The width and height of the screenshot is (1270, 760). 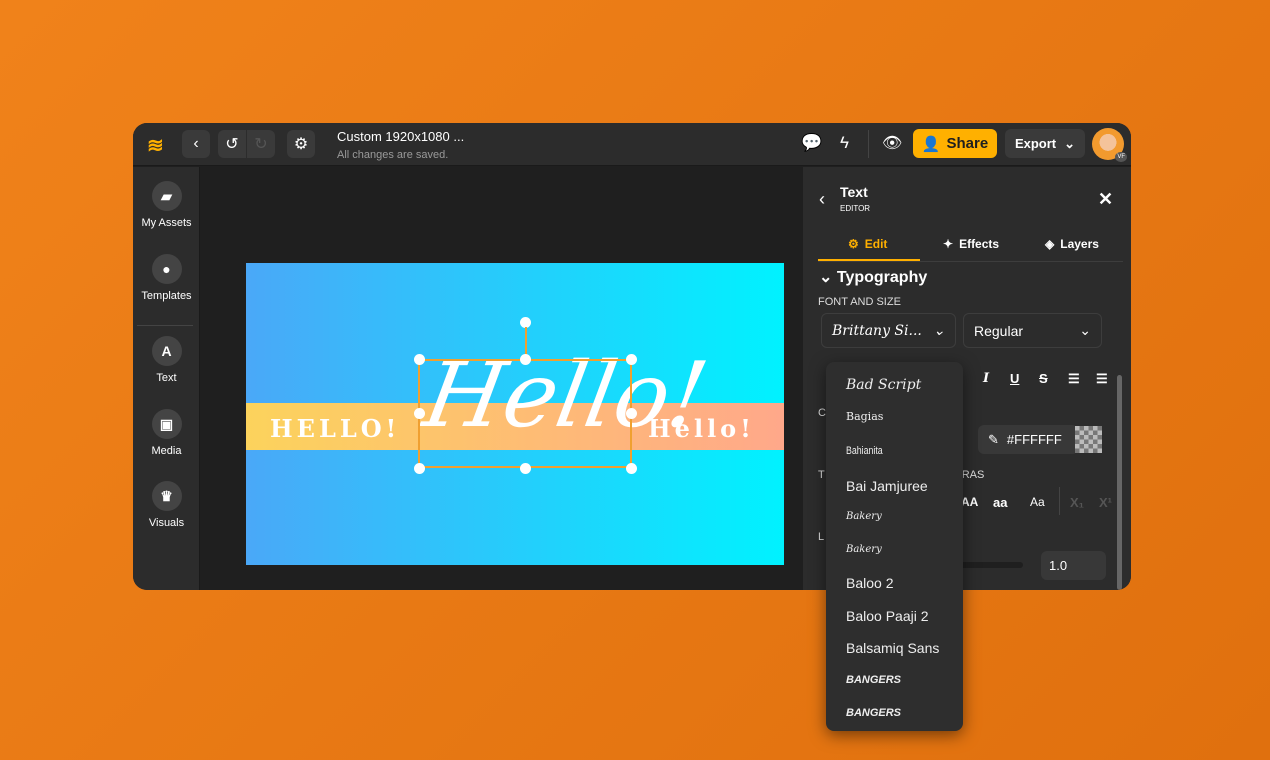 I want to click on font-option: Bagias, so click(x=864, y=416).